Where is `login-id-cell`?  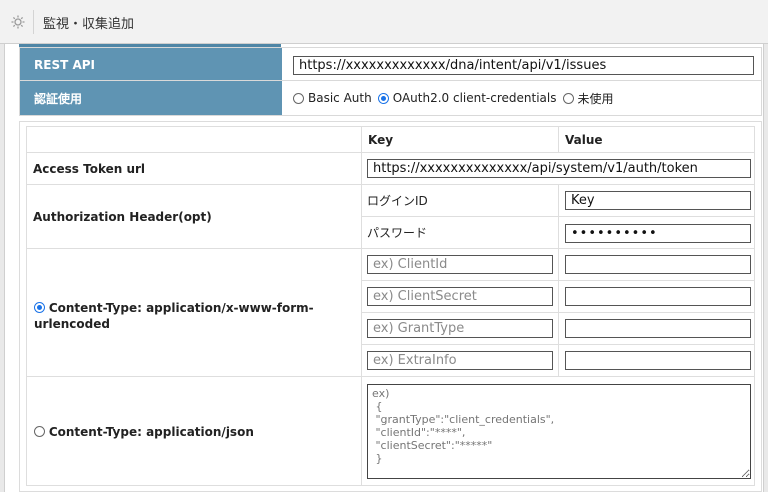
login-id-cell is located at coordinates (656, 200).